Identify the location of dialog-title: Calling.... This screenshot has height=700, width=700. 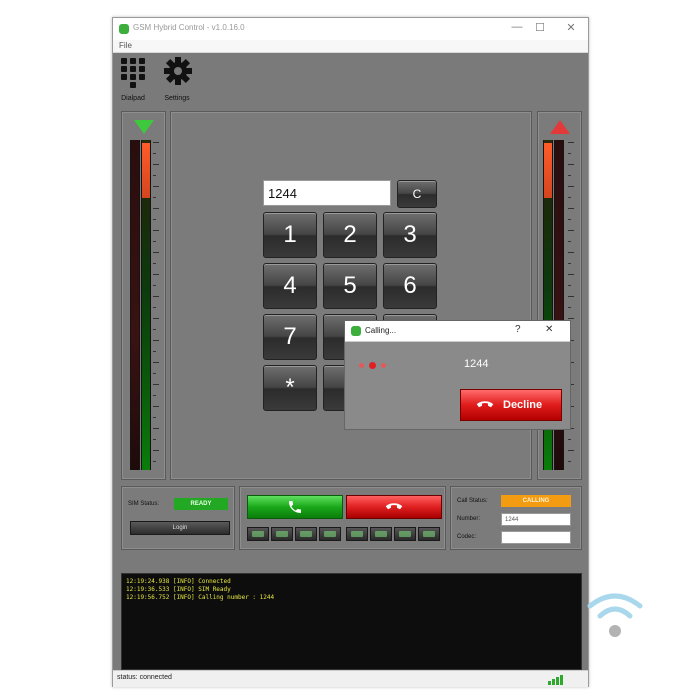
(381, 330).